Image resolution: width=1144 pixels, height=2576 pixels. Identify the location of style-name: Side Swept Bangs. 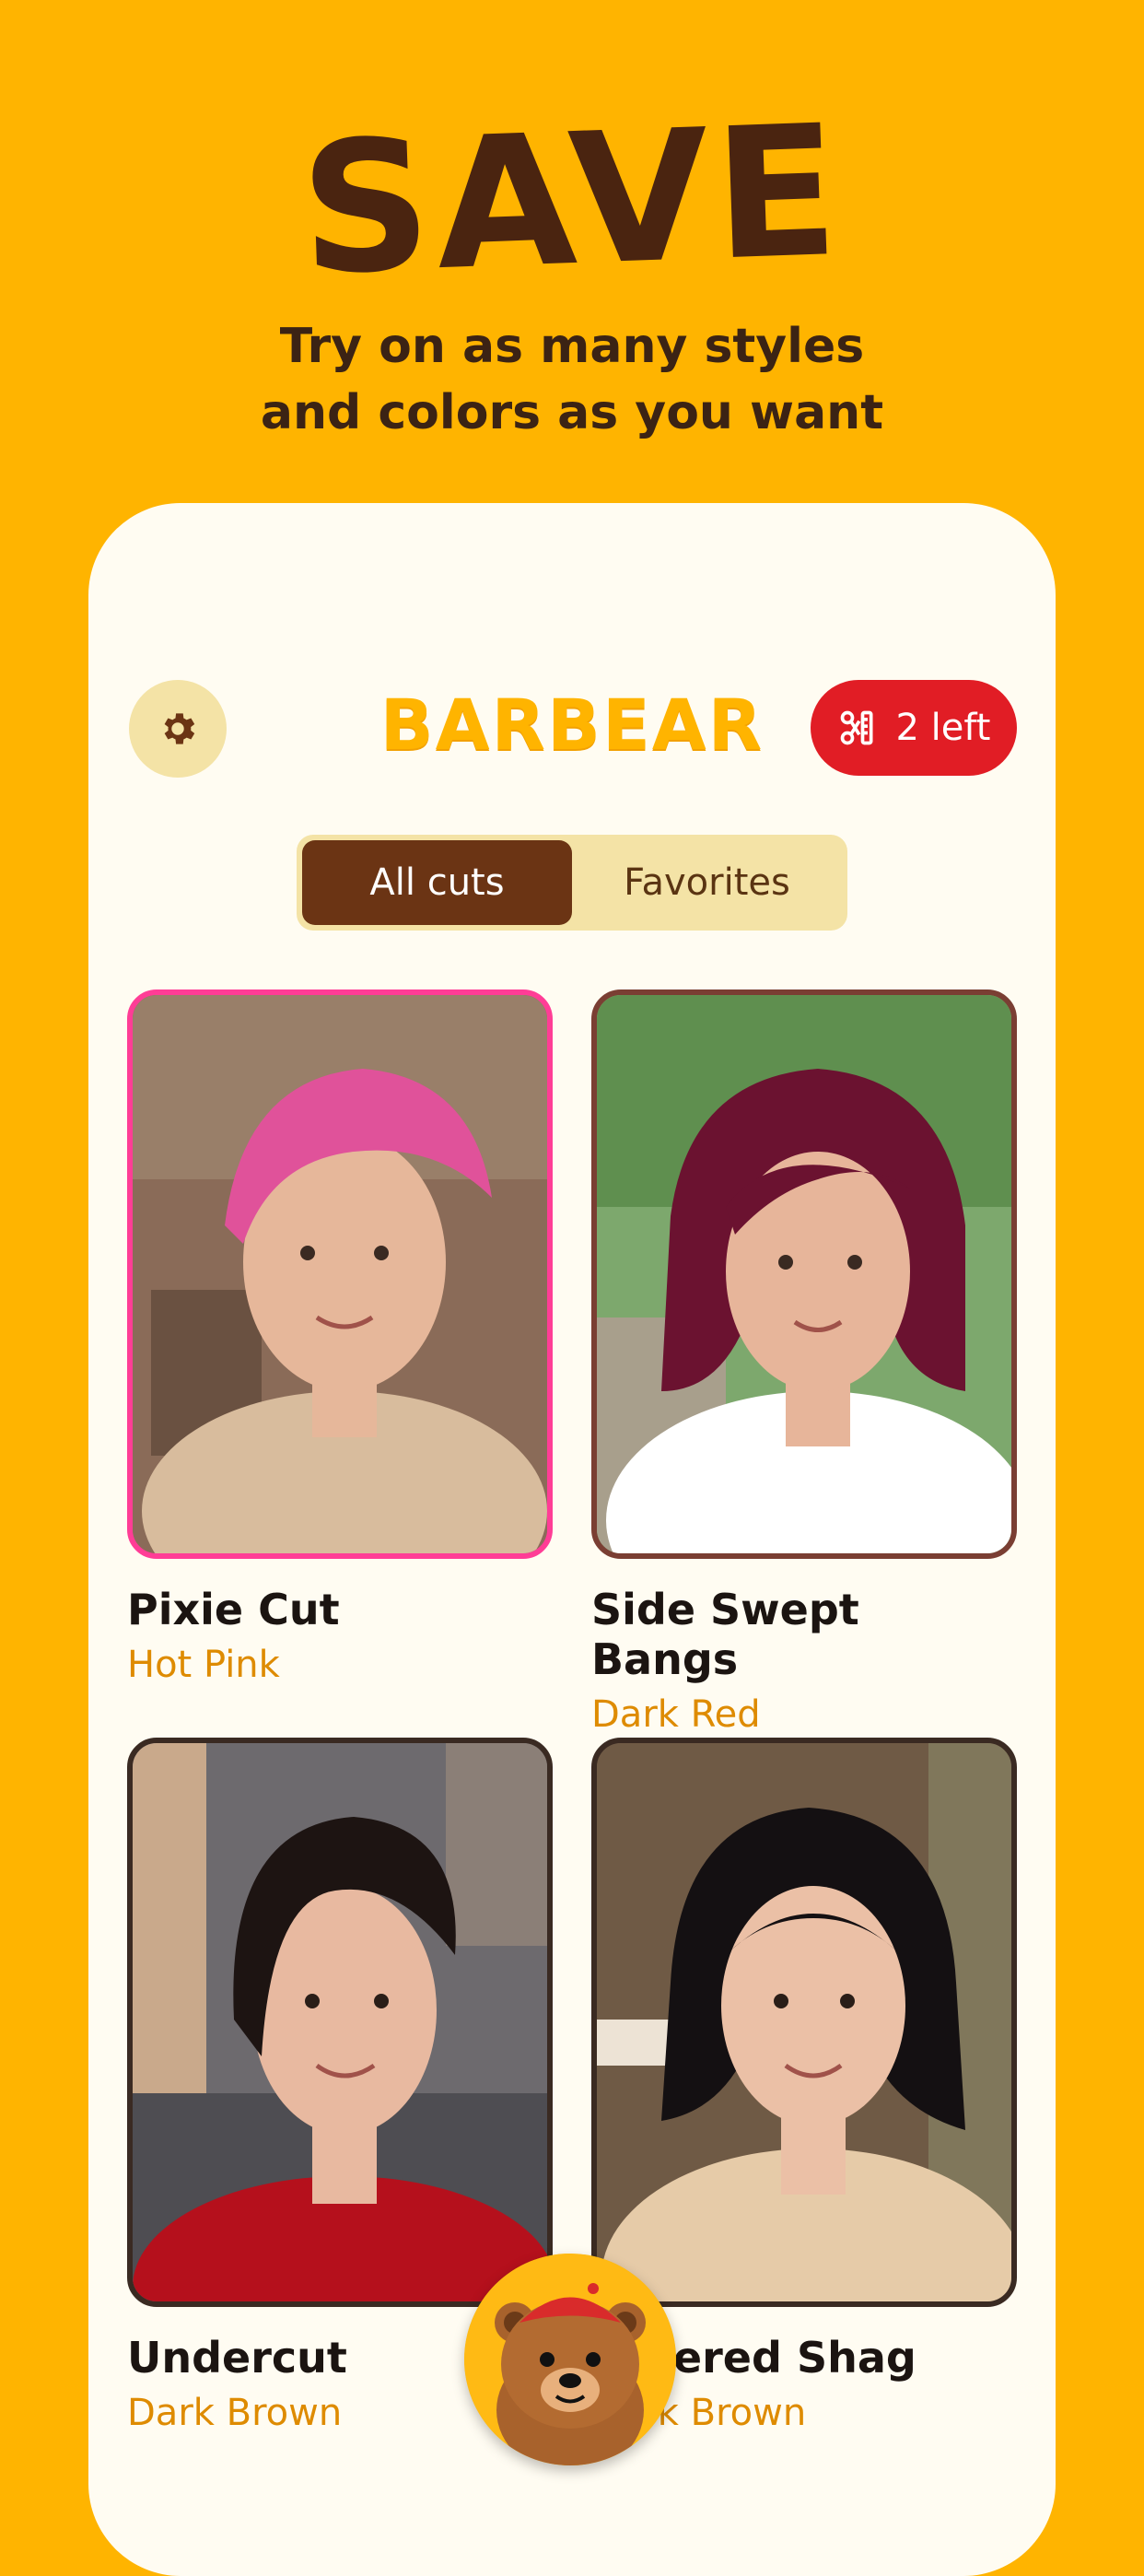
(725, 1634).